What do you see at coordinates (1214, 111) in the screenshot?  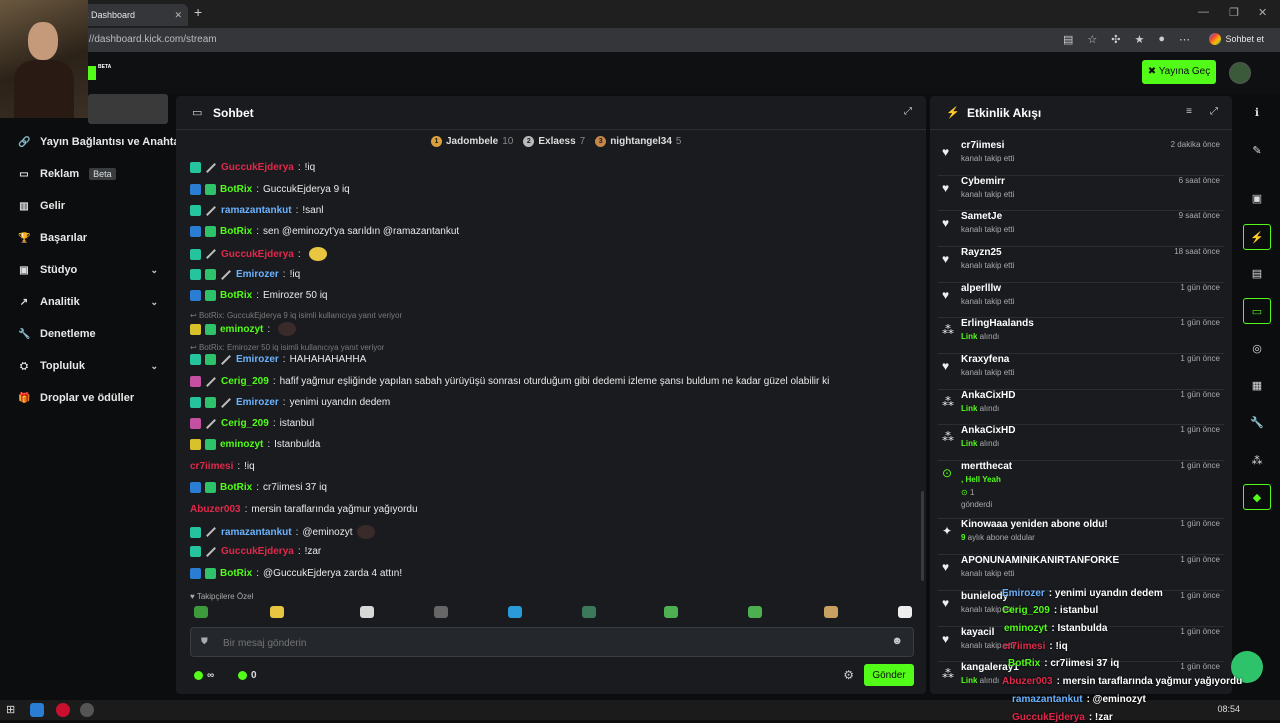 I see `expand-icon: ⤢` at bounding box center [1214, 111].